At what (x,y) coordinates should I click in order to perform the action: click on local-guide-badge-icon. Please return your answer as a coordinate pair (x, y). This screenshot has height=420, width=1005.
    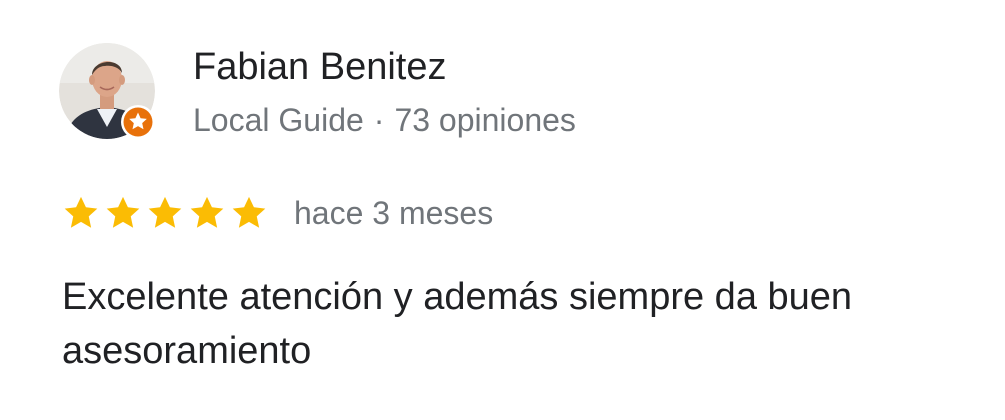
    Looking at the image, I should click on (138, 122).